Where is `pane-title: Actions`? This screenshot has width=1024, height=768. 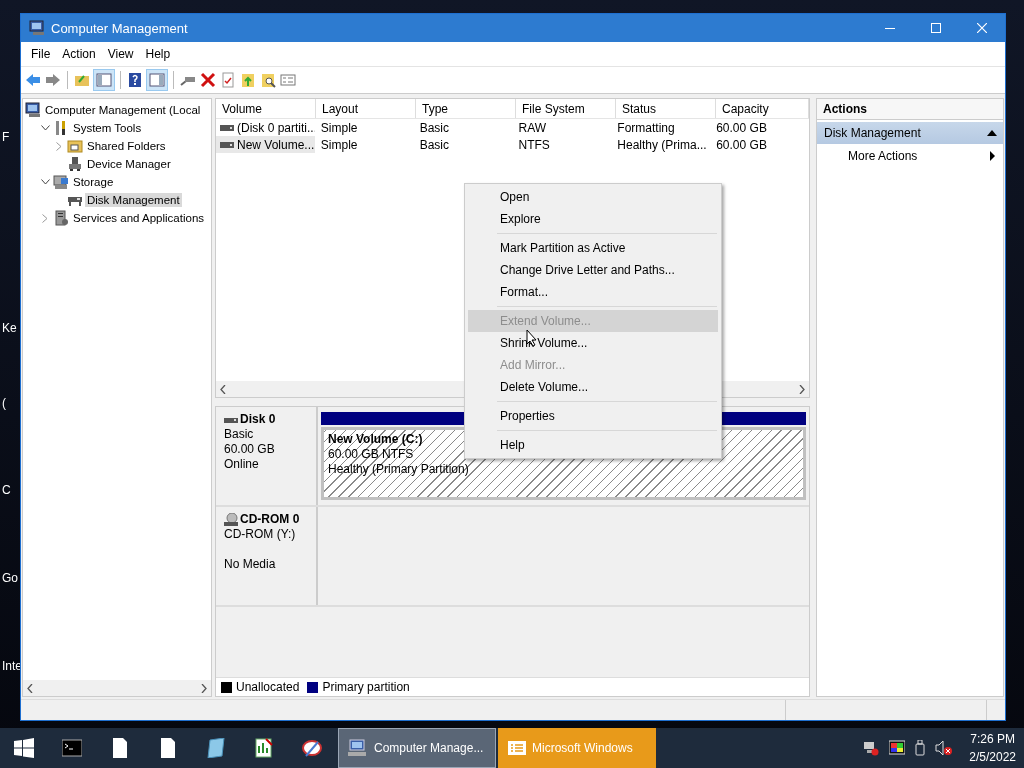 pane-title: Actions is located at coordinates (910, 109).